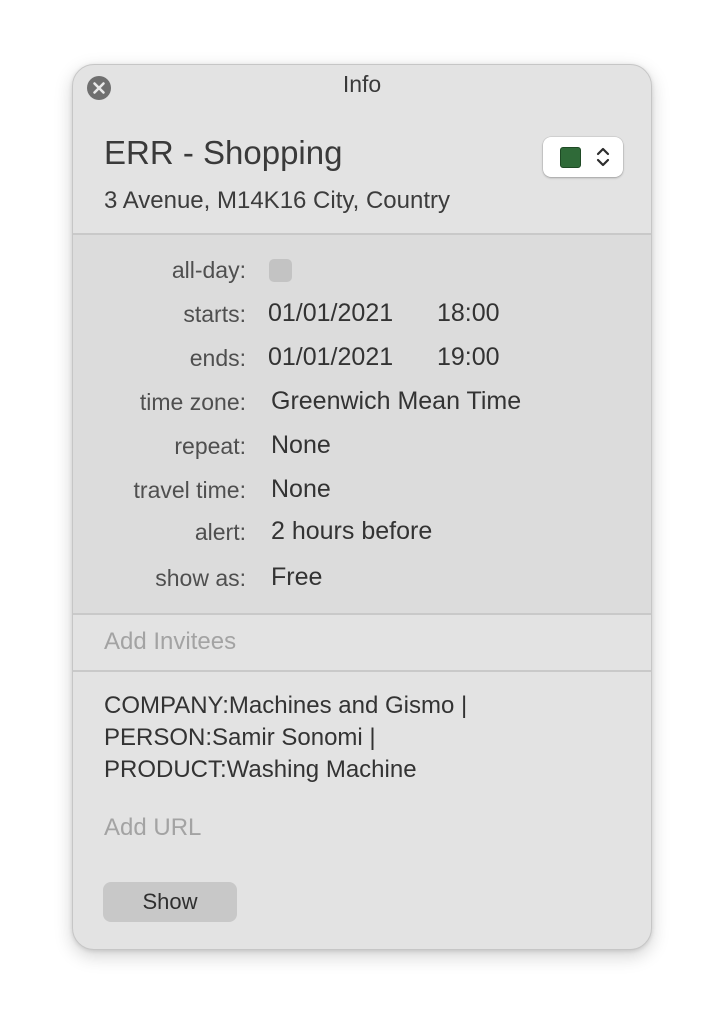  Describe the element at coordinates (583, 157) in the screenshot. I see `calendar-color-popup` at that location.